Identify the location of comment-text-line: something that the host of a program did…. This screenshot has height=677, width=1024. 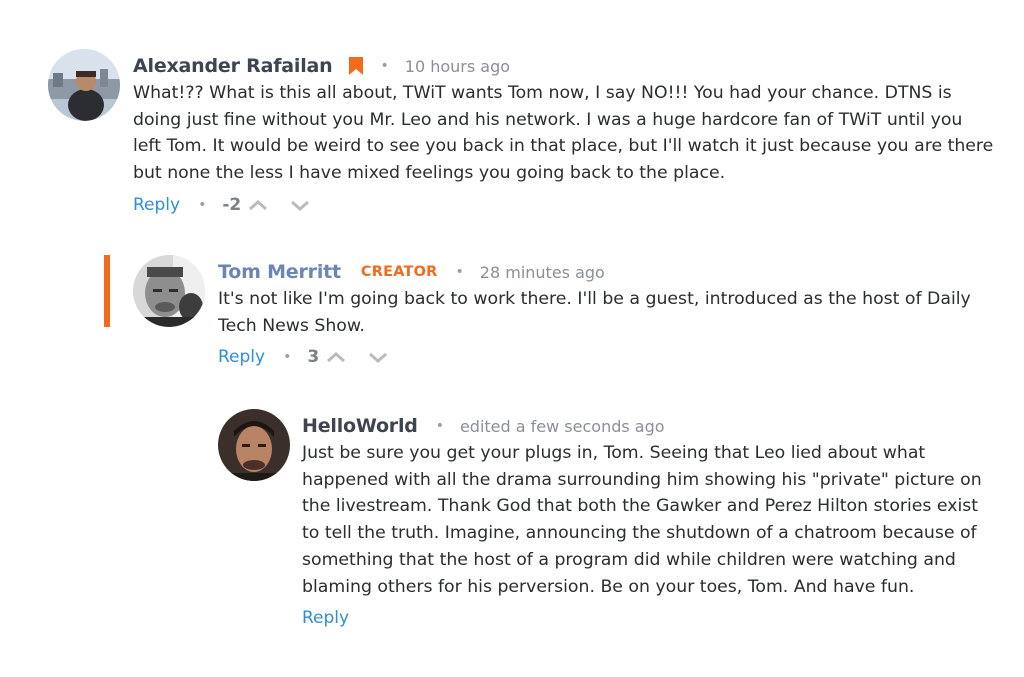
(629, 559).